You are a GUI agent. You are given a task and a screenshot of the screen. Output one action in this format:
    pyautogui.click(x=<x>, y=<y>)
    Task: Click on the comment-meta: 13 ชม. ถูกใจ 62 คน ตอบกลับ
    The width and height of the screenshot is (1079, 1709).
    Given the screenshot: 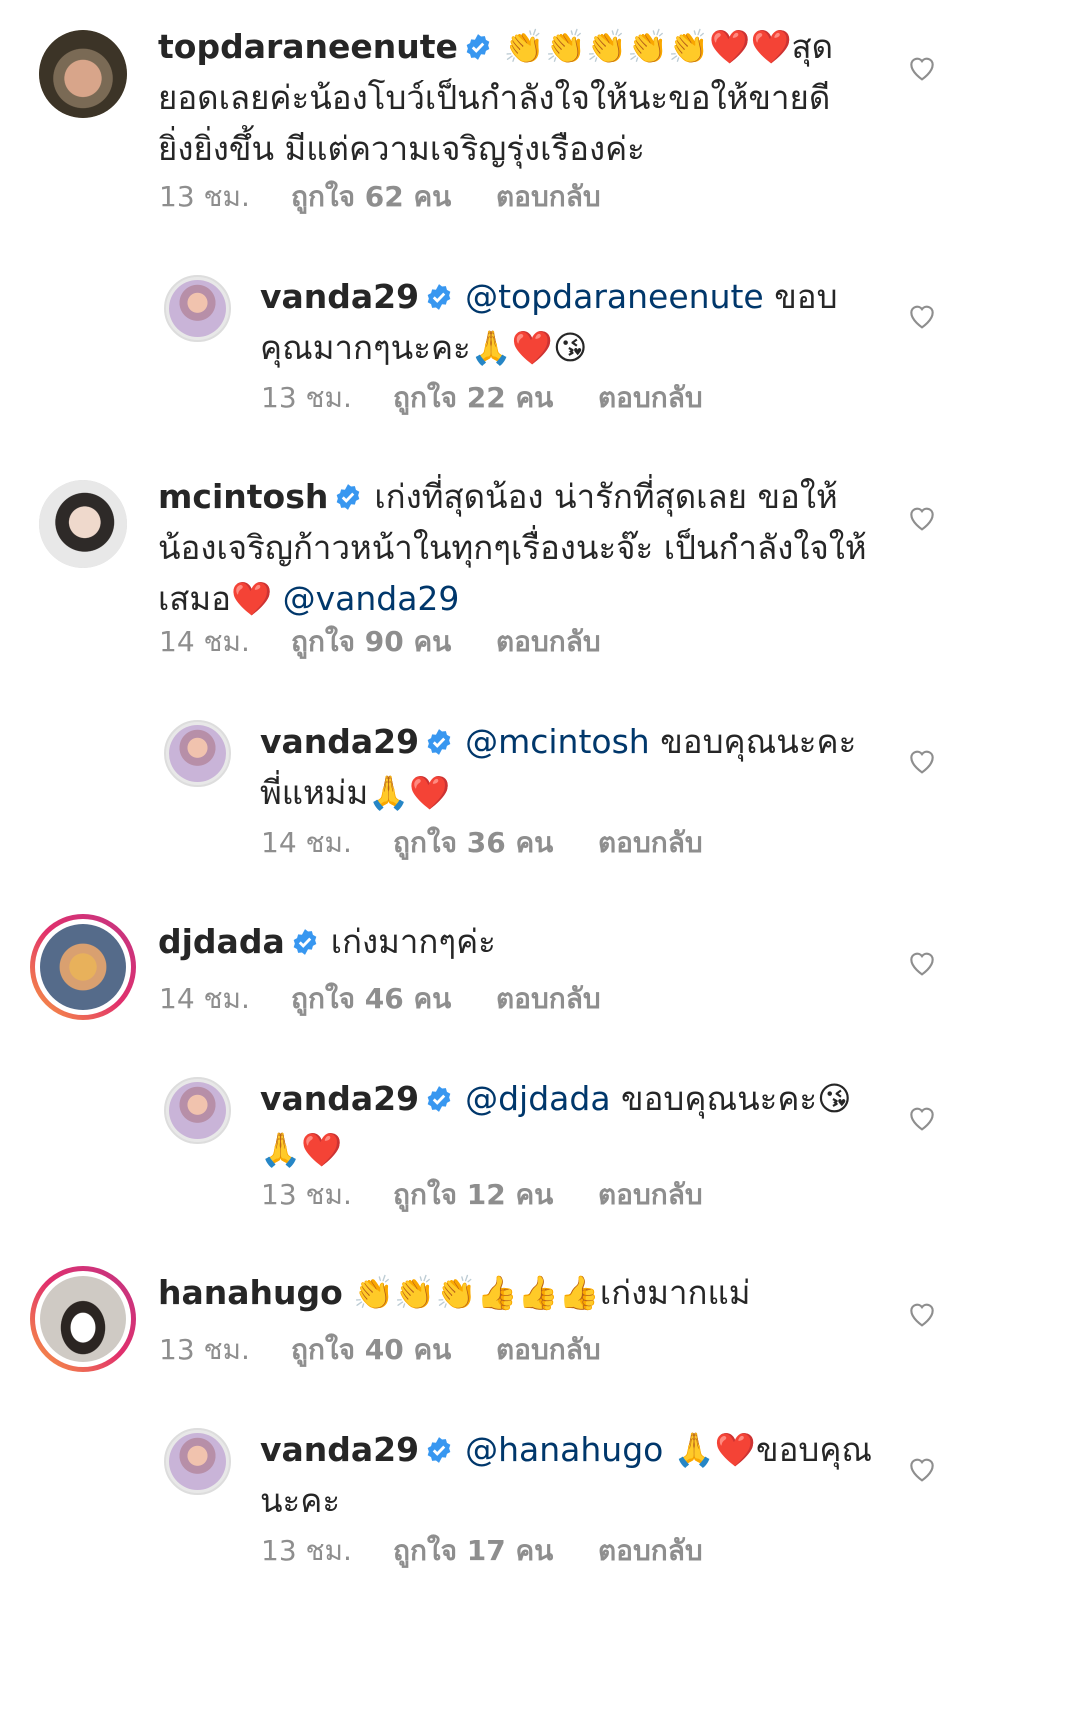 What is the action you would take?
    pyautogui.click(x=380, y=197)
    